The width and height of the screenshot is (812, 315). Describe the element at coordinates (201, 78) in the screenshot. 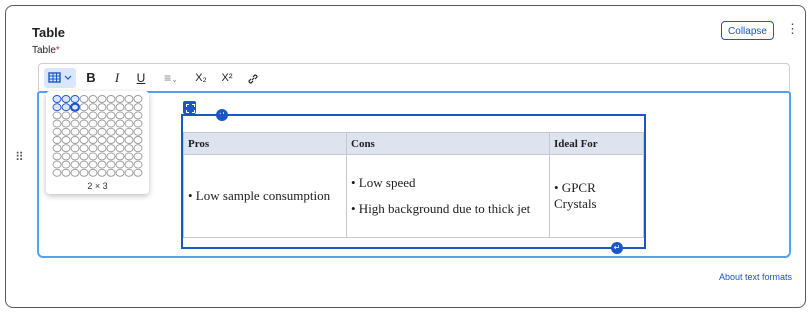

I see `subscript-button: X₂` at that location.